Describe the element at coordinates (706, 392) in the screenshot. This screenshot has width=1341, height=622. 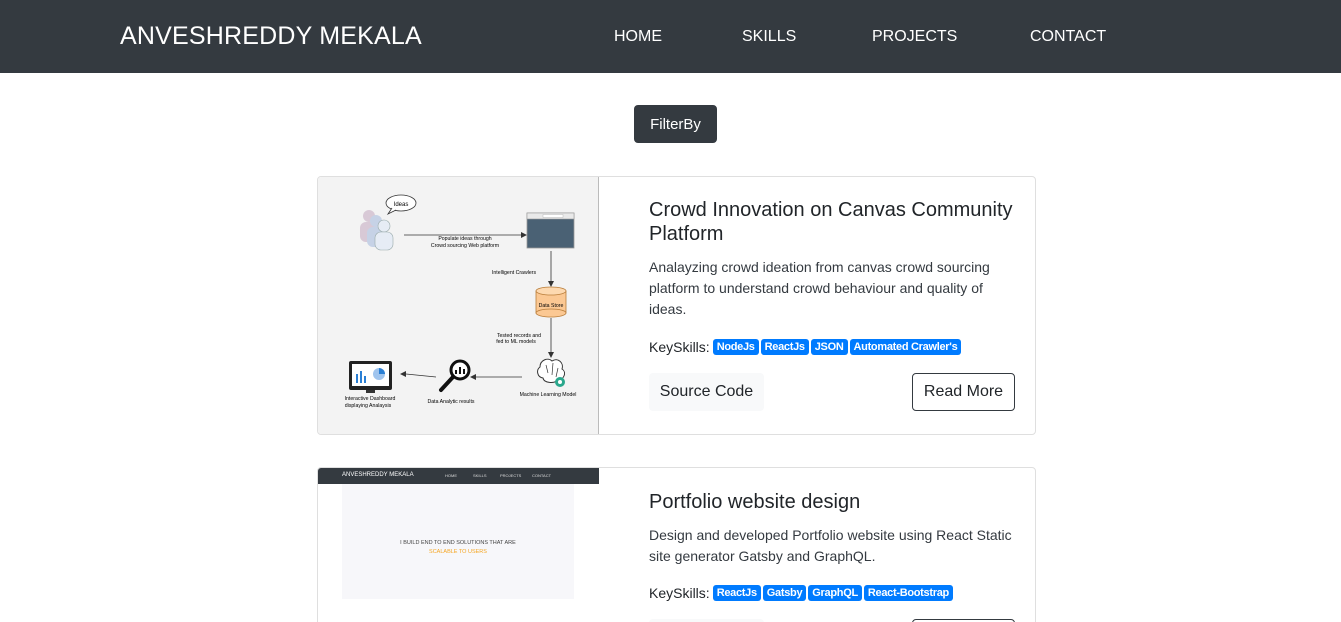
I see `source-code-button: Source Code` at that location.